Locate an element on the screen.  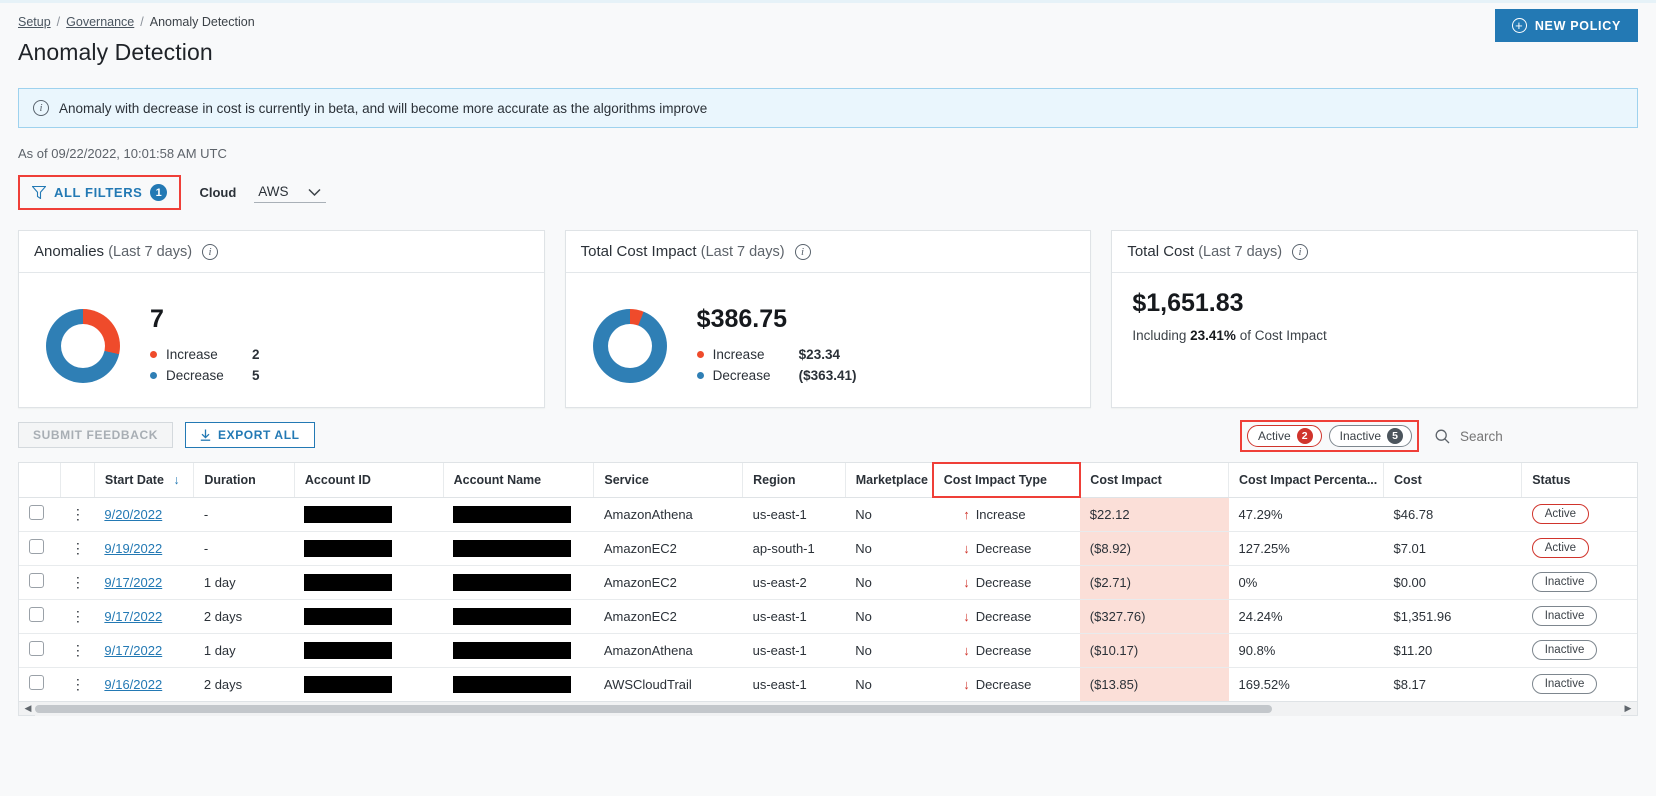
all-filters-button: ALL FILTERS 1 is located at coordinates (99, 192).